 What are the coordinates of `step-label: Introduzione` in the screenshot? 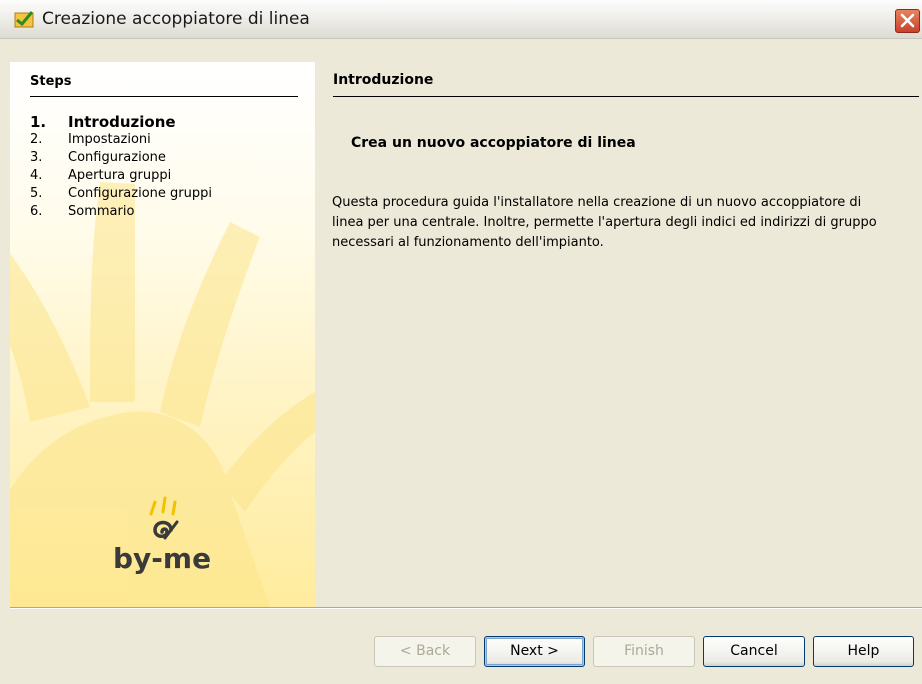 It's located at (122, 122).